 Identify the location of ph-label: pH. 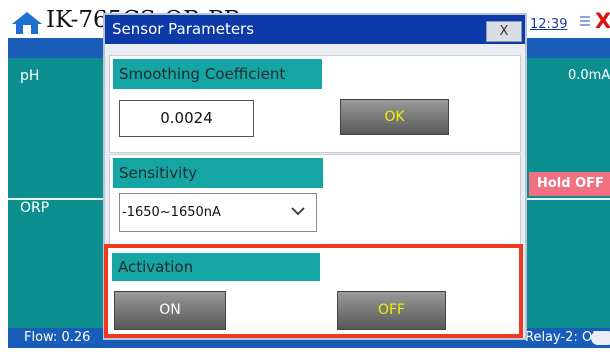
(30, 76).